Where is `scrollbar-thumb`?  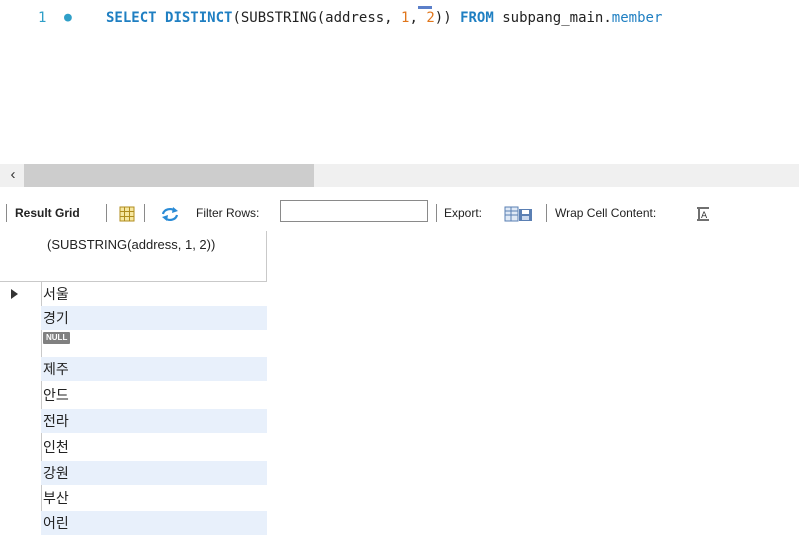
scrollbar-thumb is located at coordinates (169, 175).